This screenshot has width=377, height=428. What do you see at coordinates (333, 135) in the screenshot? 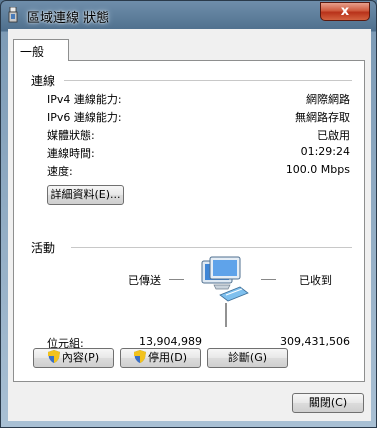
I see `media-state-value: 已啟用` at bounding box center [333, 135].